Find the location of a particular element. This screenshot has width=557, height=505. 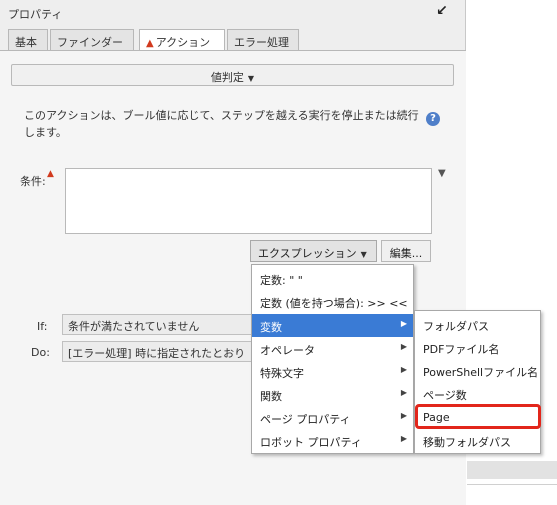

submenu-item-powershell-filename: PowerShellファイル名 is located at coordinates (477, 370).